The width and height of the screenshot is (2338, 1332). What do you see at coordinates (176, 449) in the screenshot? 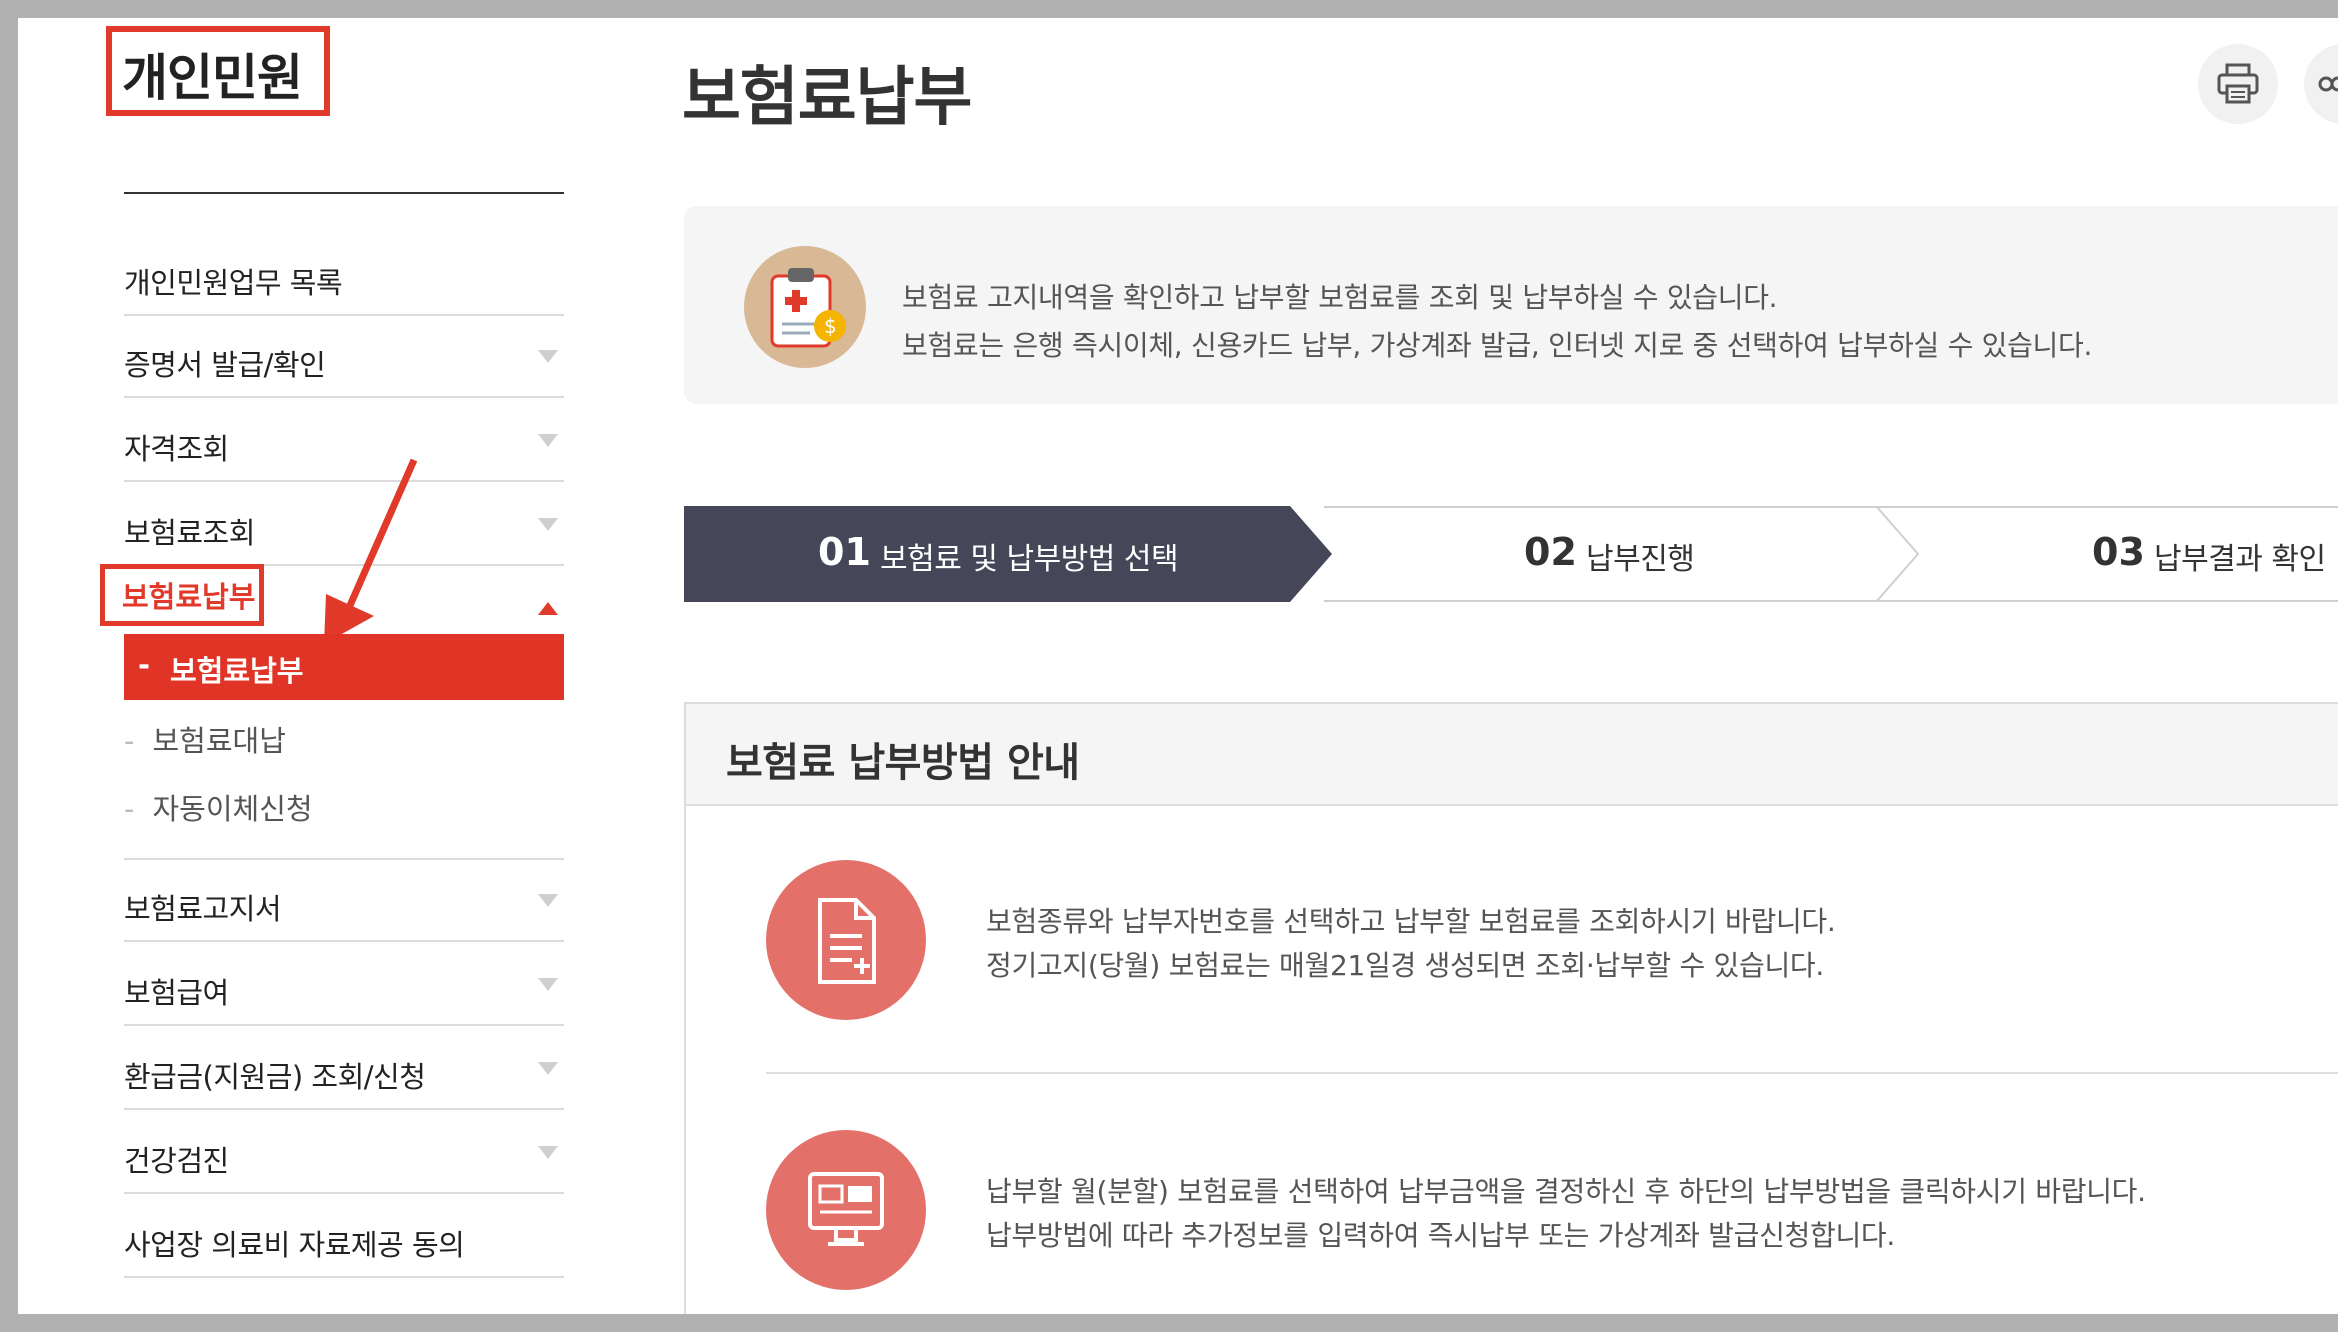
I see `sidebar-item-label: 자격조회` at bounding box center [176, 449].